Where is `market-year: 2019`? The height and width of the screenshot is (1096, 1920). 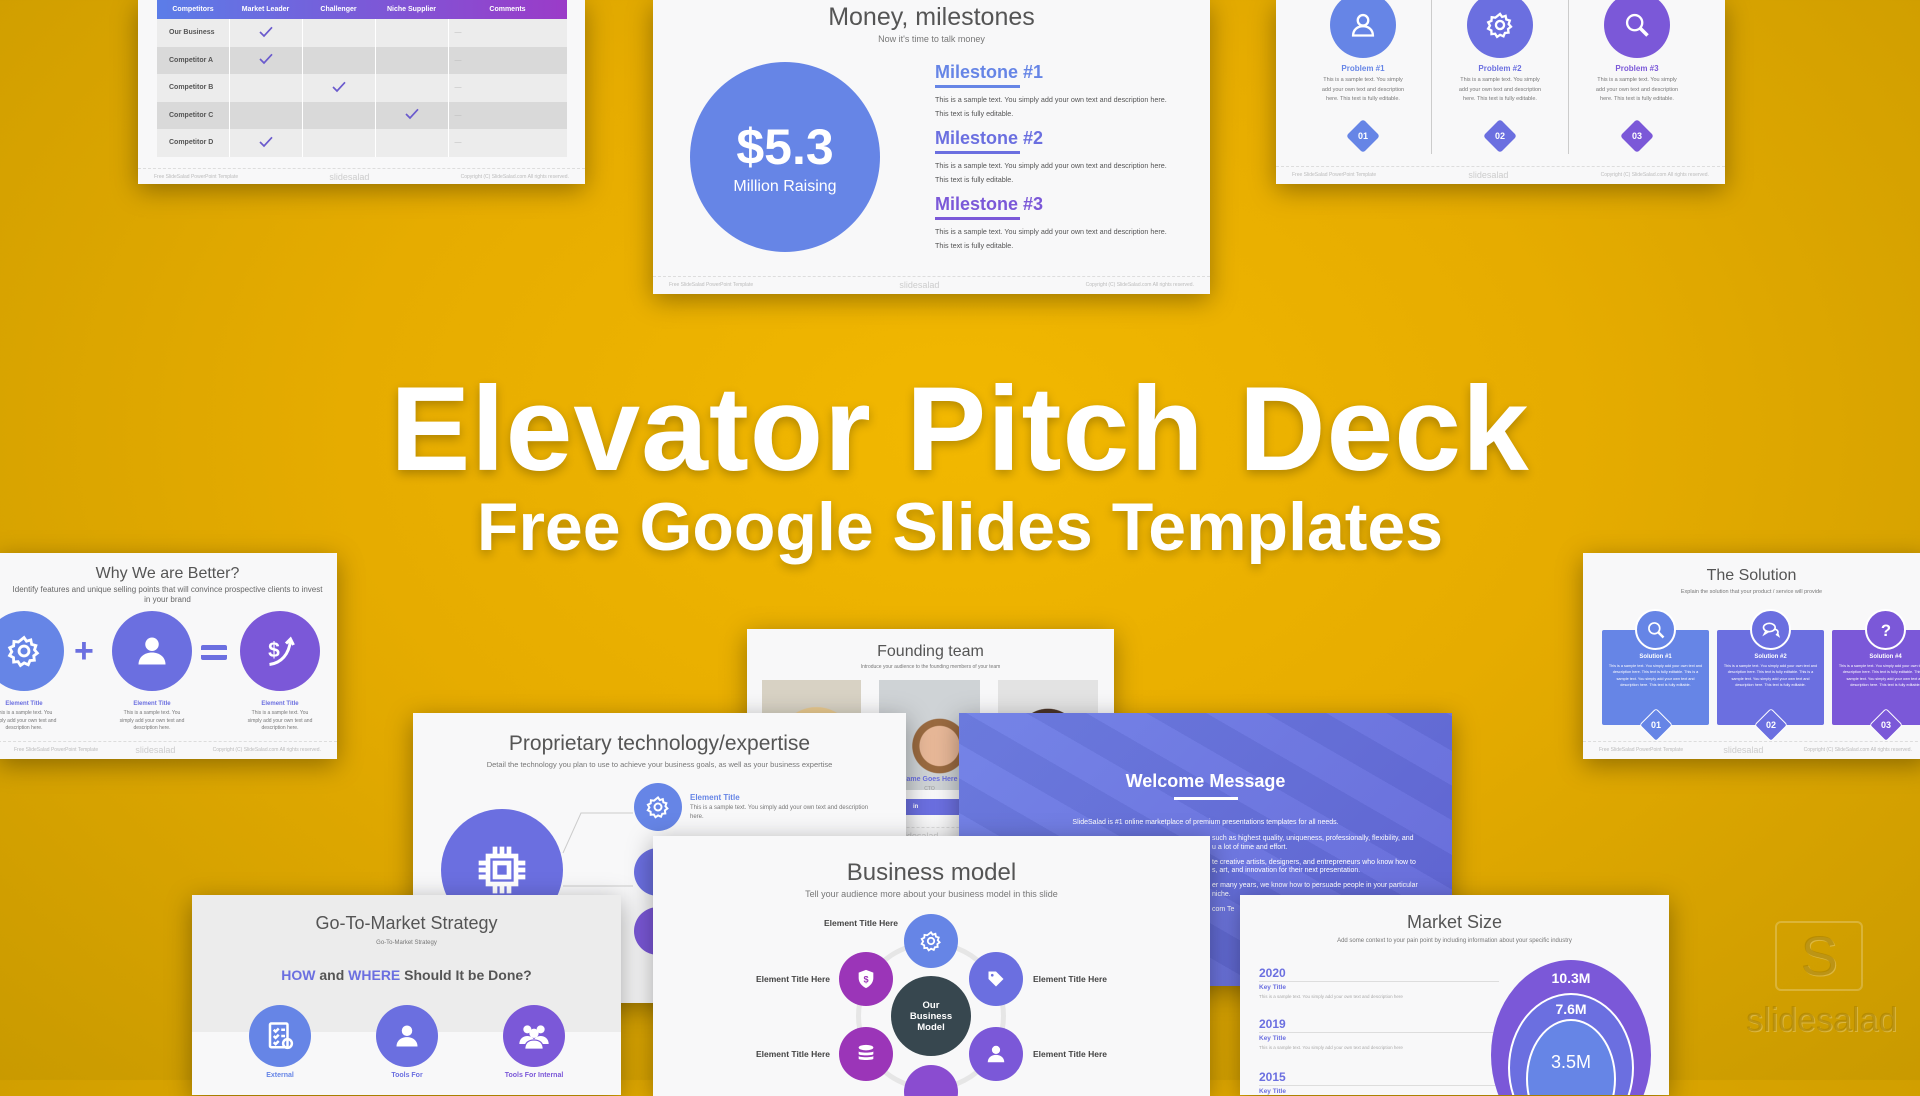 market-year: 2019 is located at coordinates (1272, 1024).